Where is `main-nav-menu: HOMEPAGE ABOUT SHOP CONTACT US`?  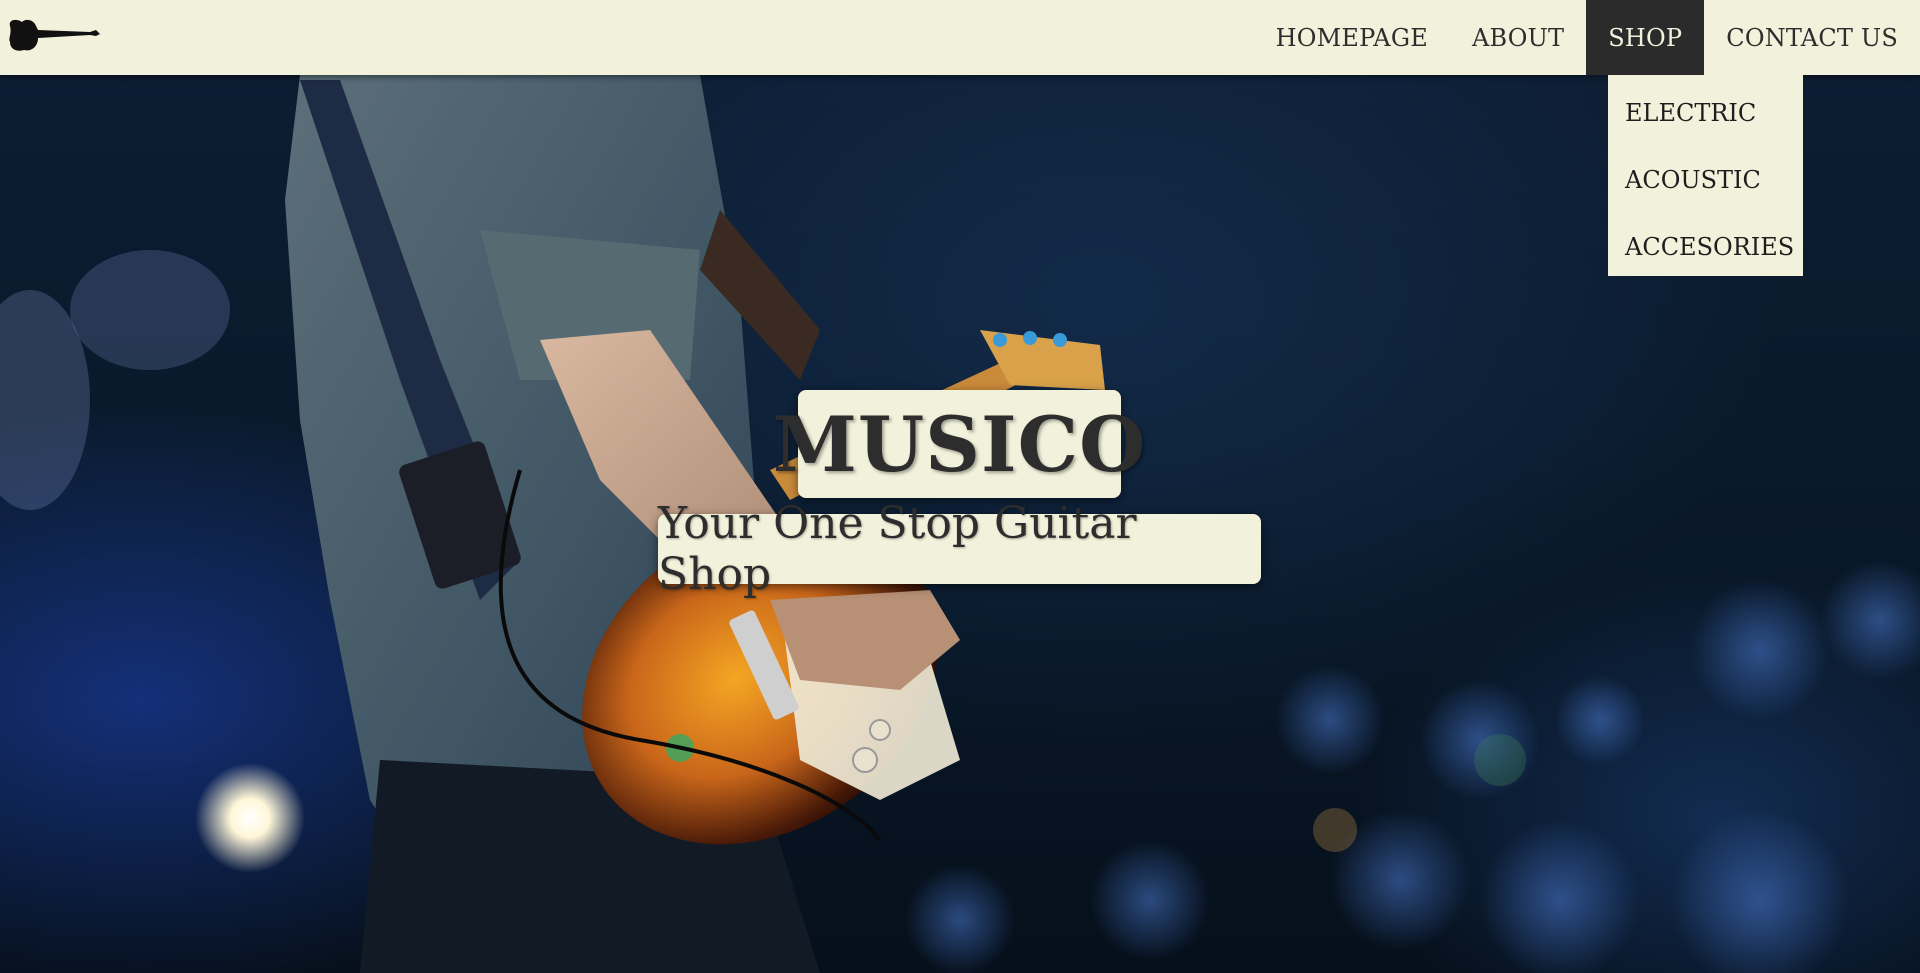
main-nav-menu: HOMEPAGE ABOUT SHOP CONTACT US is located at coordinates (1587, 37).